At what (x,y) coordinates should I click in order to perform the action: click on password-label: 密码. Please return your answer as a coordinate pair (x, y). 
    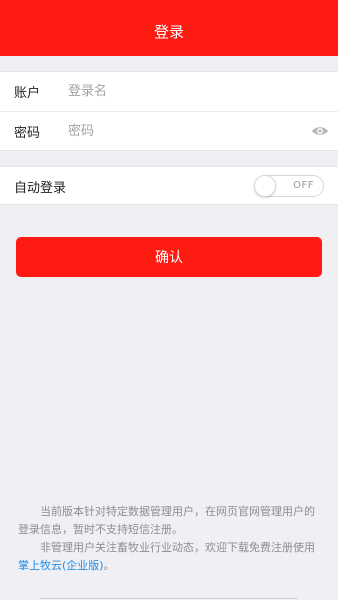
    Looking at the image, I should click on (27, 133).